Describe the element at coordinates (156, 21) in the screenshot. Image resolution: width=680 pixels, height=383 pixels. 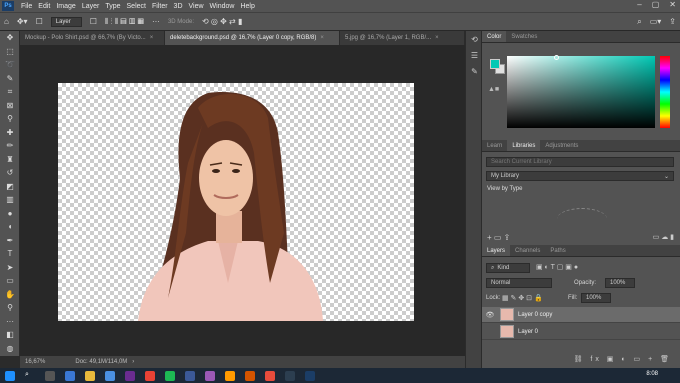
I see `more-options-icon: ···` at that location.